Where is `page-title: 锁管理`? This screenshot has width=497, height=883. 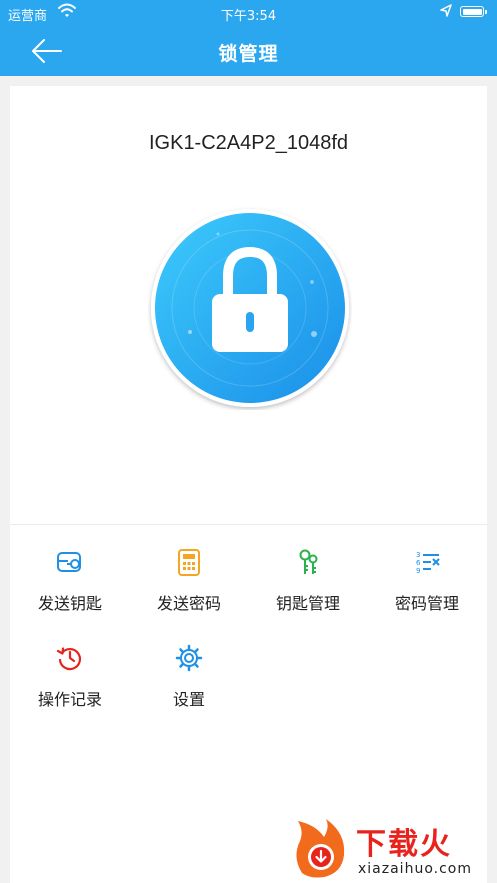
page-title: 锁管理 is located at coordinates (248, 54).